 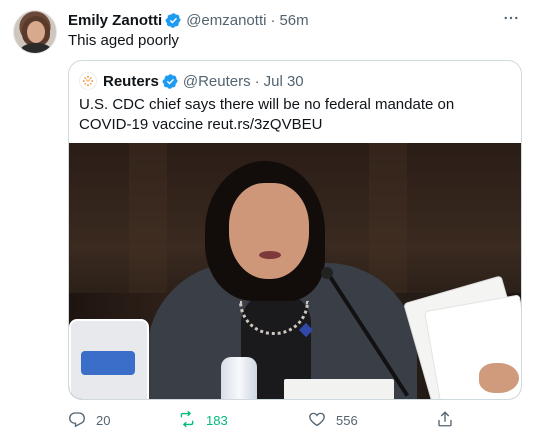 I want to click on author-name: Emily Zanotti, so click(x=115, y=20).